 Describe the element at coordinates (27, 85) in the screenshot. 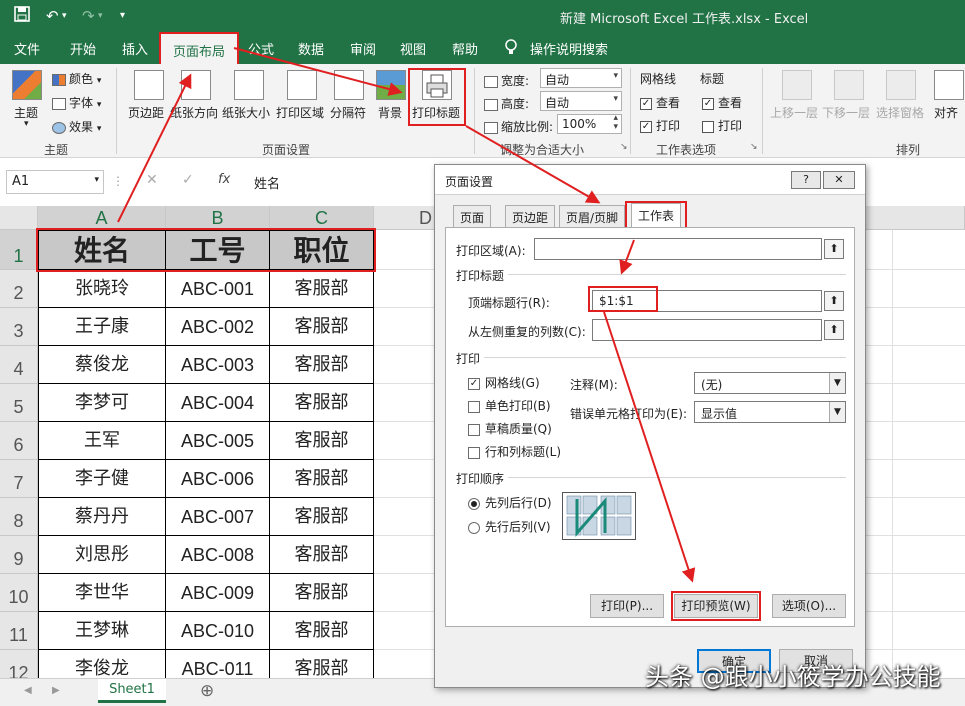

I see `themes-icon` at that location.